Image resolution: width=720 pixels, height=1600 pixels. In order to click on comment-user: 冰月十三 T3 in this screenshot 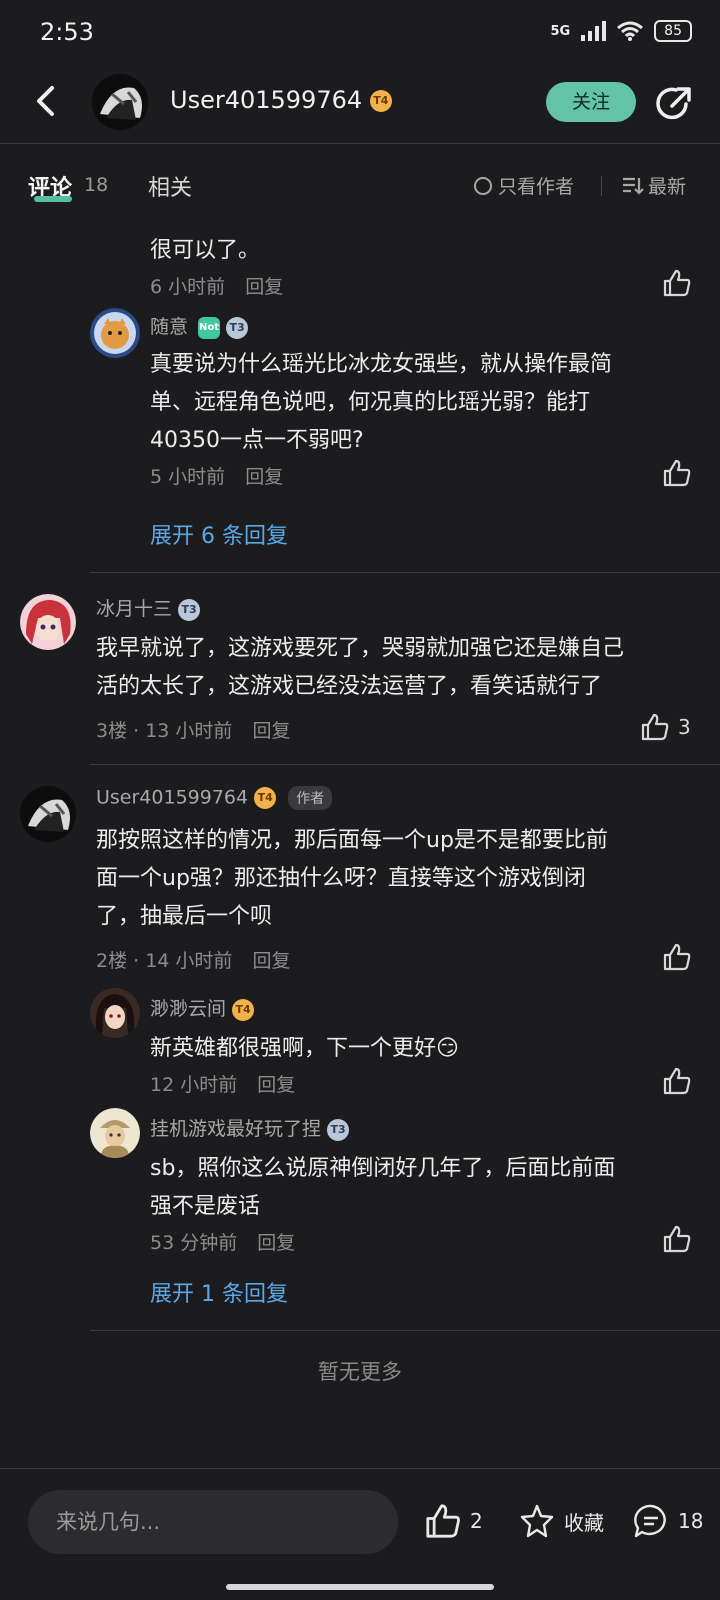, I will do `click(148, 607)`.